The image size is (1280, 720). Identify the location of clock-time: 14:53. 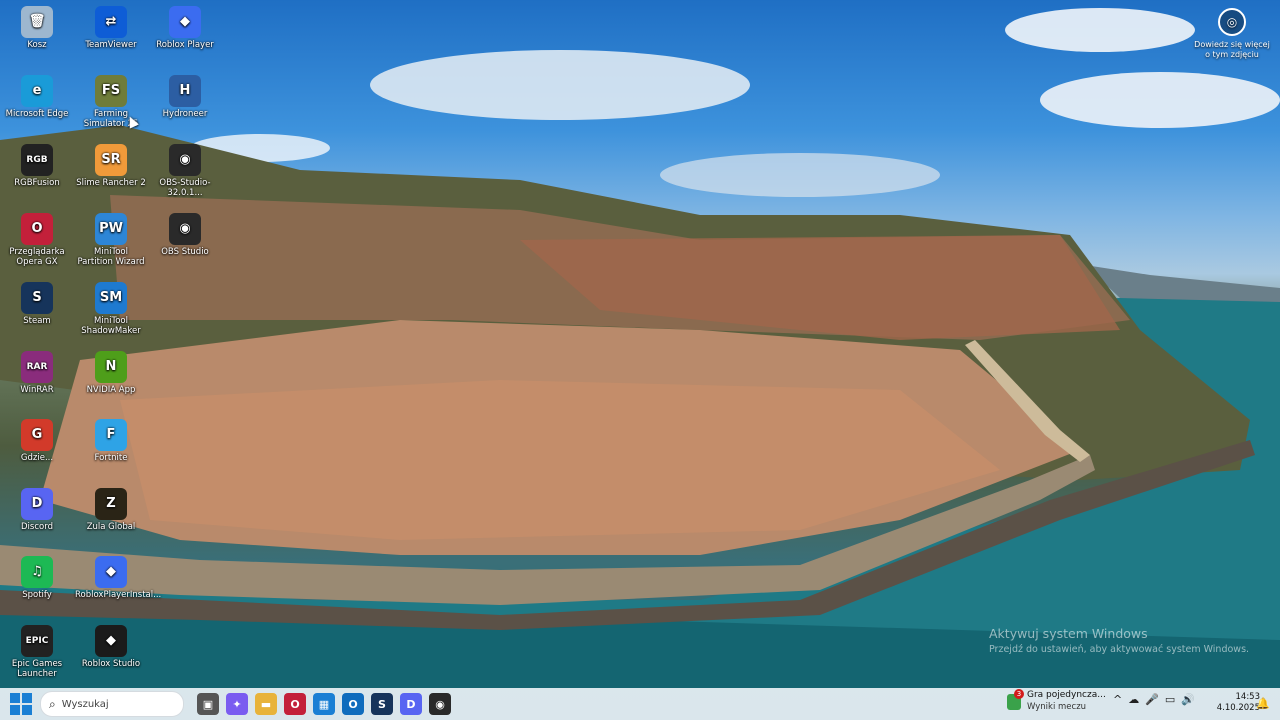
(1248, 697).